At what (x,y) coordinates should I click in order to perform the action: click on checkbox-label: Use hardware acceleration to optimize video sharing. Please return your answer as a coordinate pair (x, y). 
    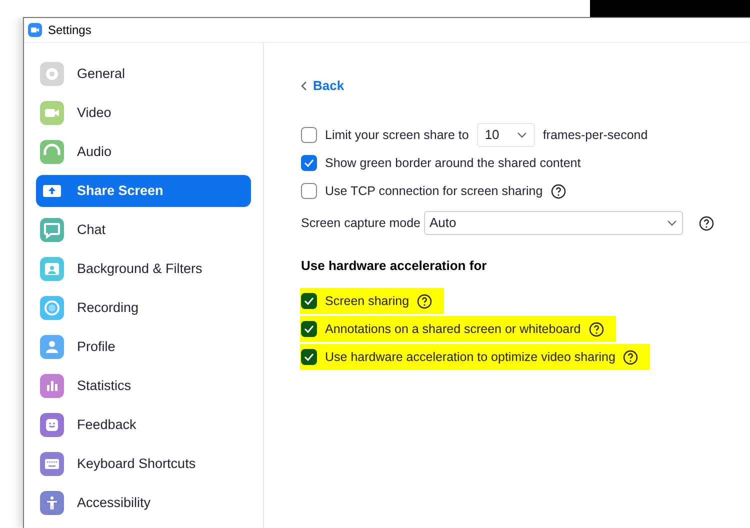
    Looking at the image, I should click on (470, 357).